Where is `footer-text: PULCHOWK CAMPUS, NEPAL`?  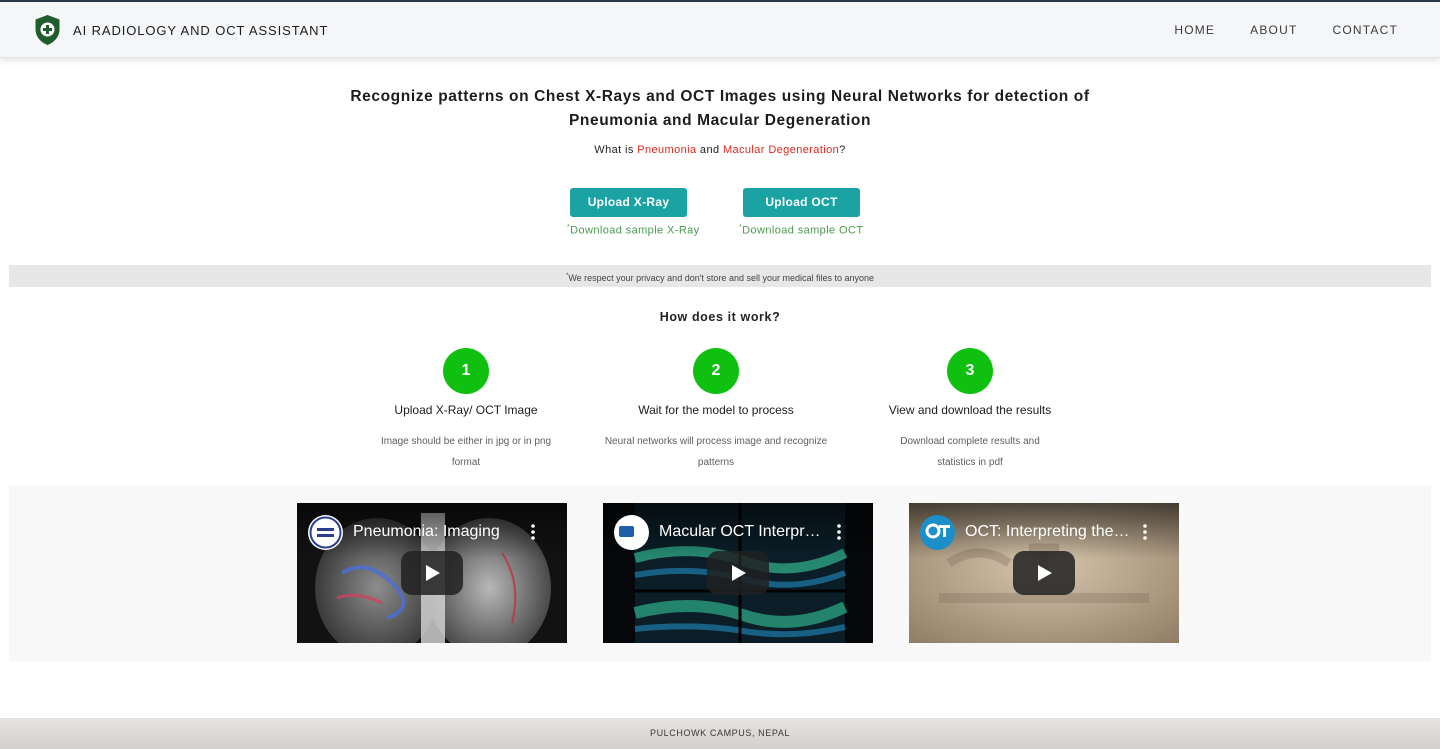 footer-text: PULCHOWK CAMPUS, NEPAL is located at coordinates (720, 733).